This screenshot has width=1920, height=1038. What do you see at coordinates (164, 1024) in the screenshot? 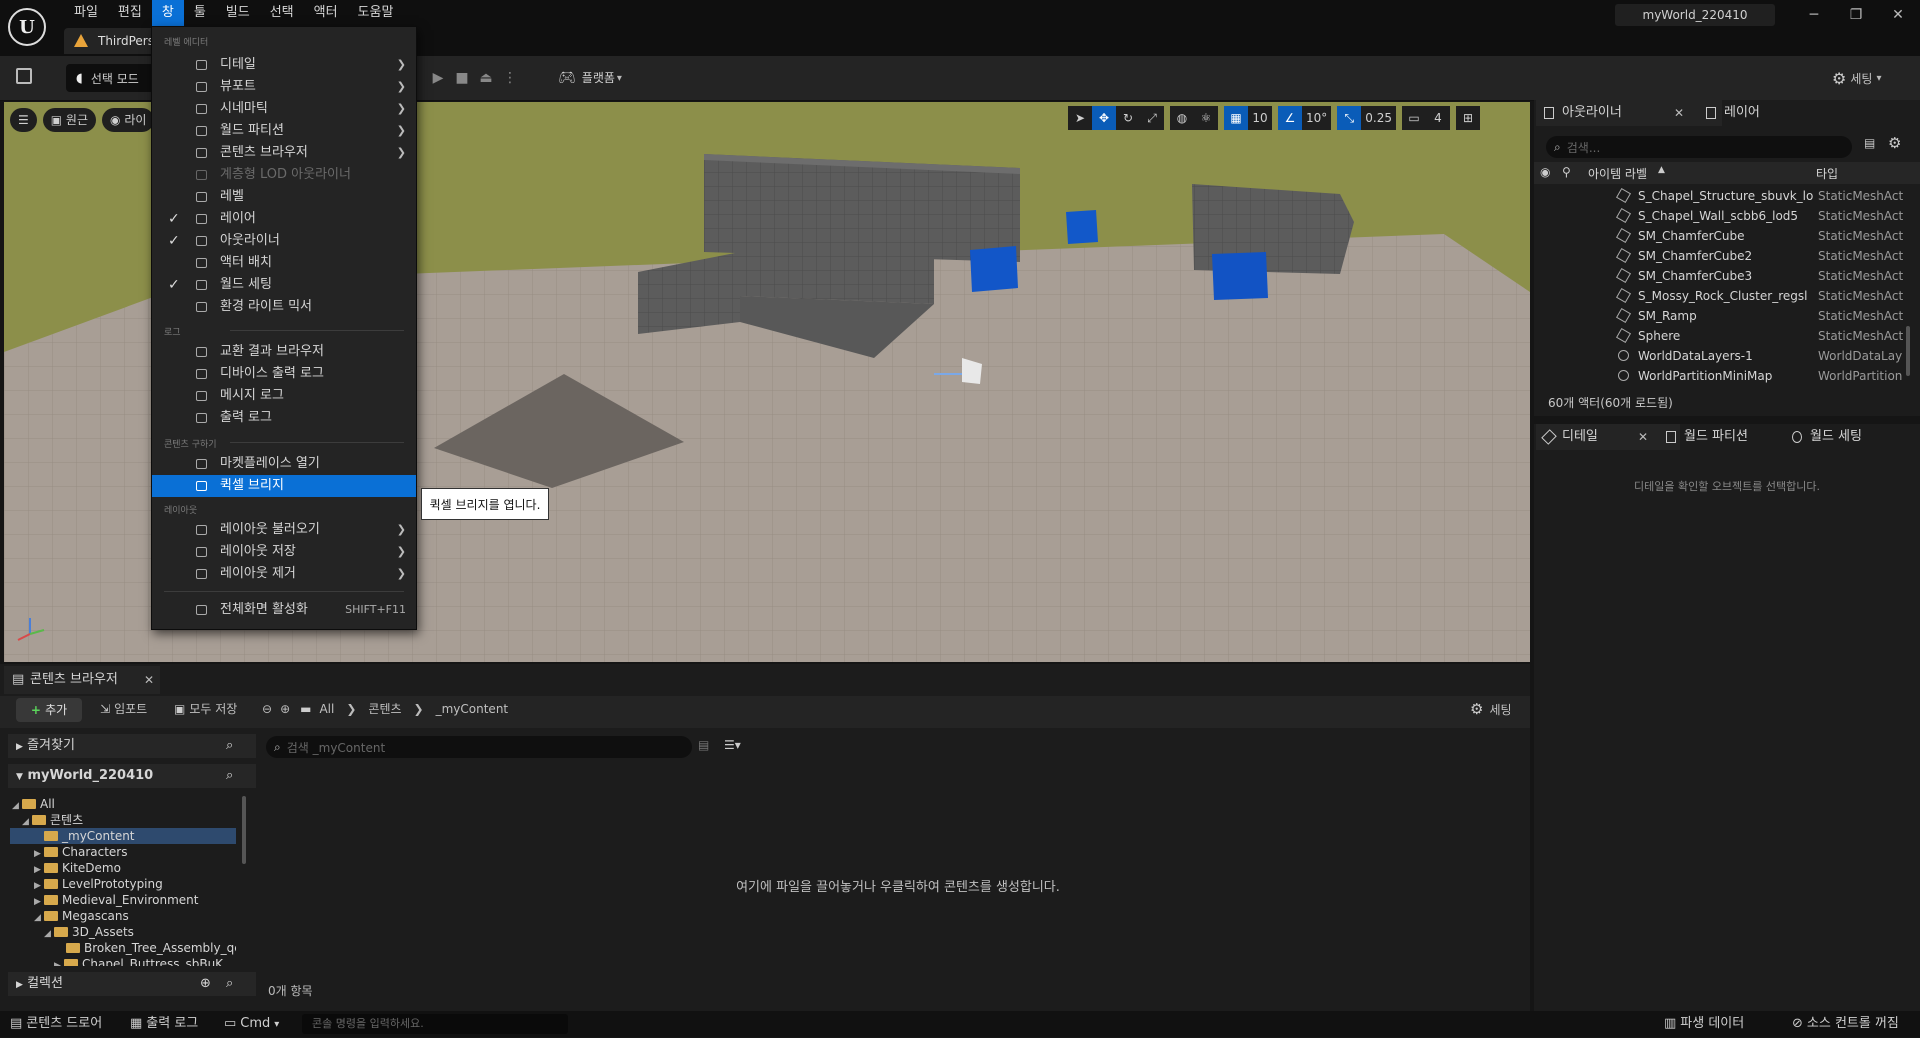
I see `output-log-button: ▦ 출력 로그` at bounding box center [164, 1024].